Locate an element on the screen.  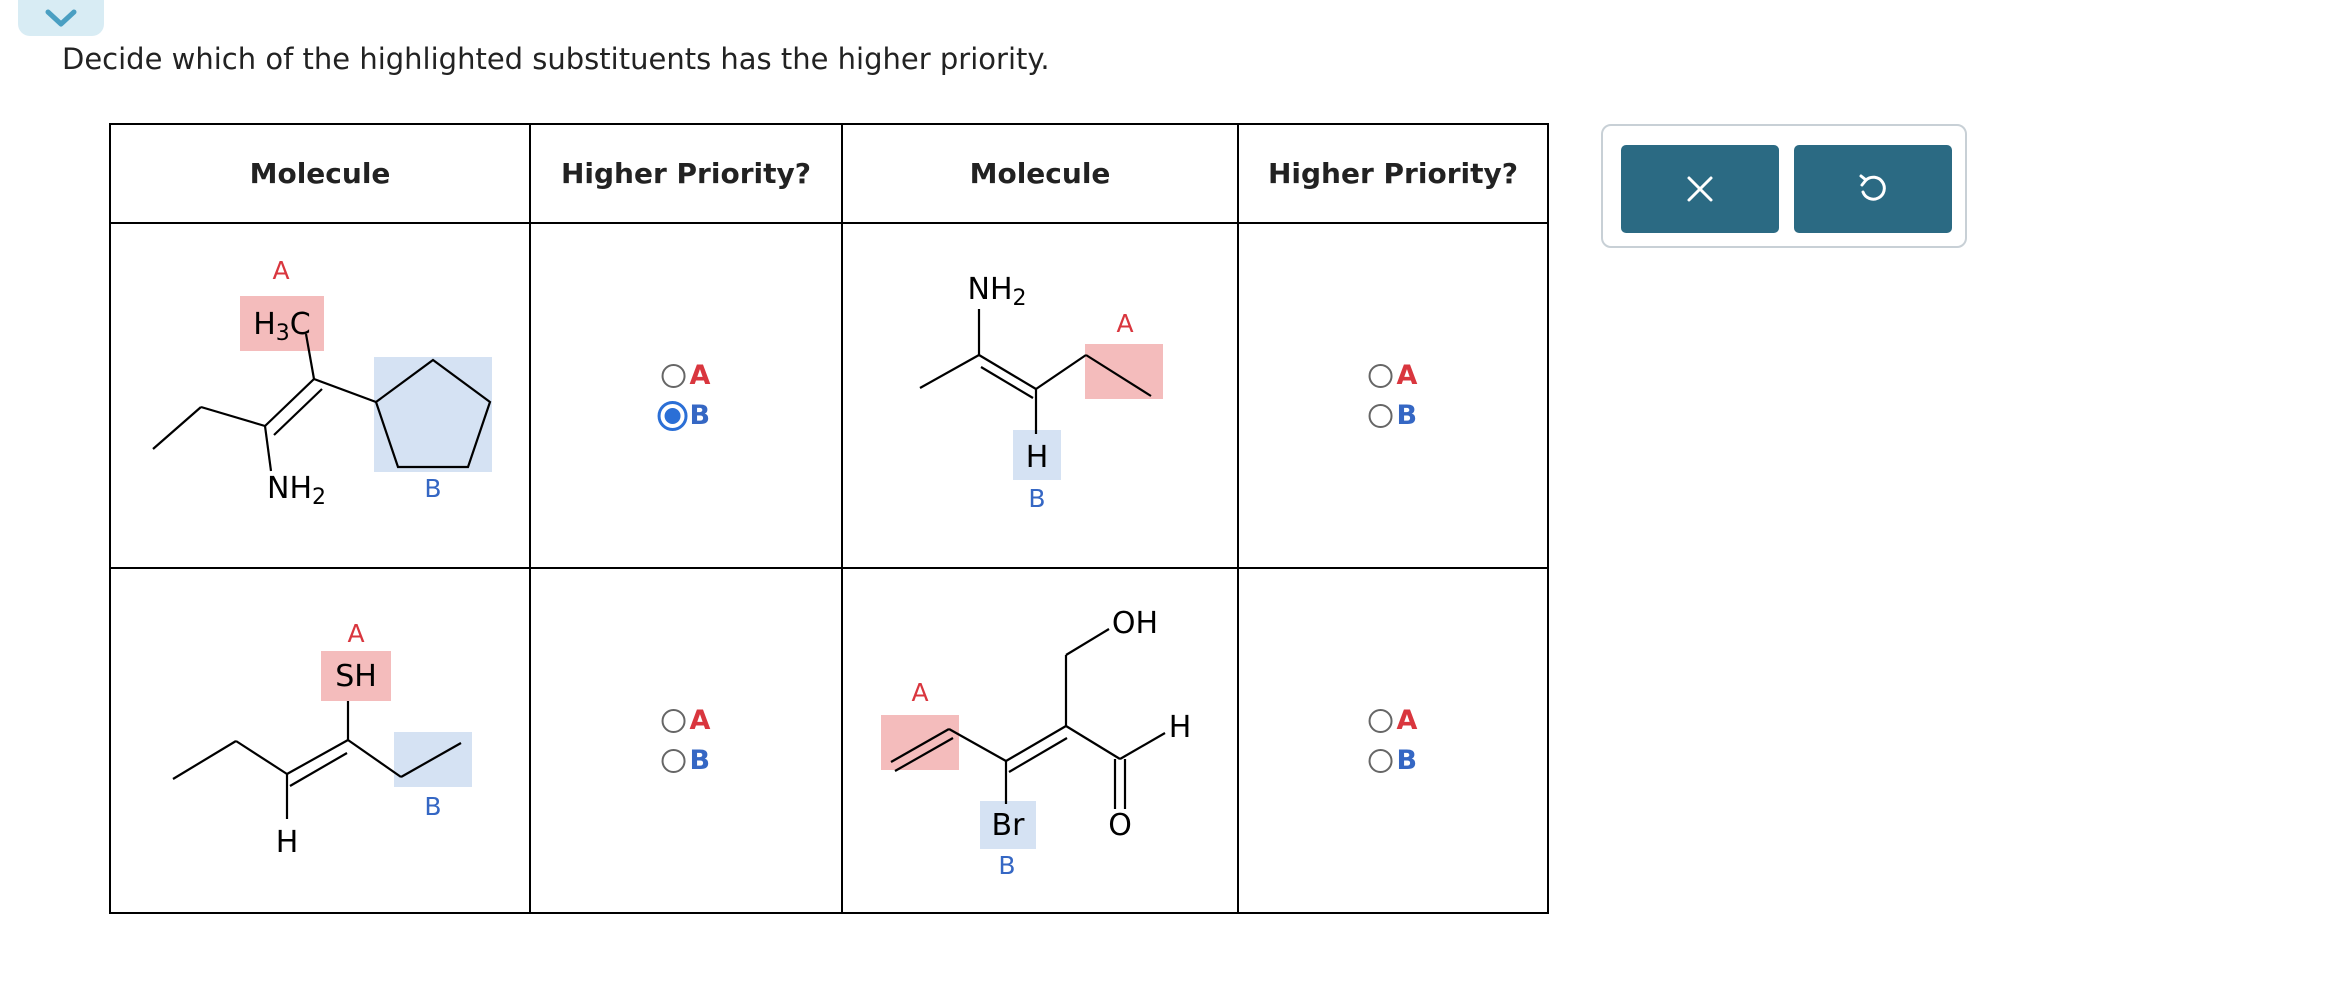
answer-group-3: A B is located at coordinates (686, 741).